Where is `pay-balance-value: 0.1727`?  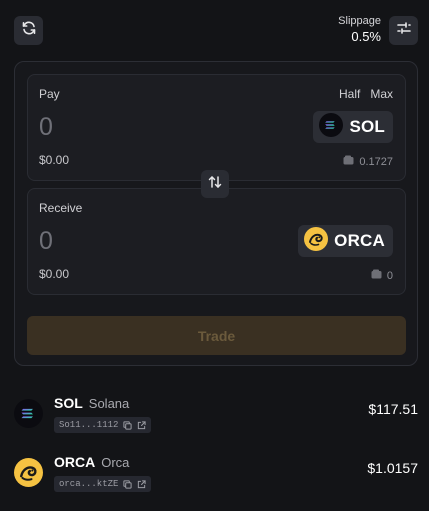 pay-balance-value: 0.1727 is located at coordinates (376, 161).